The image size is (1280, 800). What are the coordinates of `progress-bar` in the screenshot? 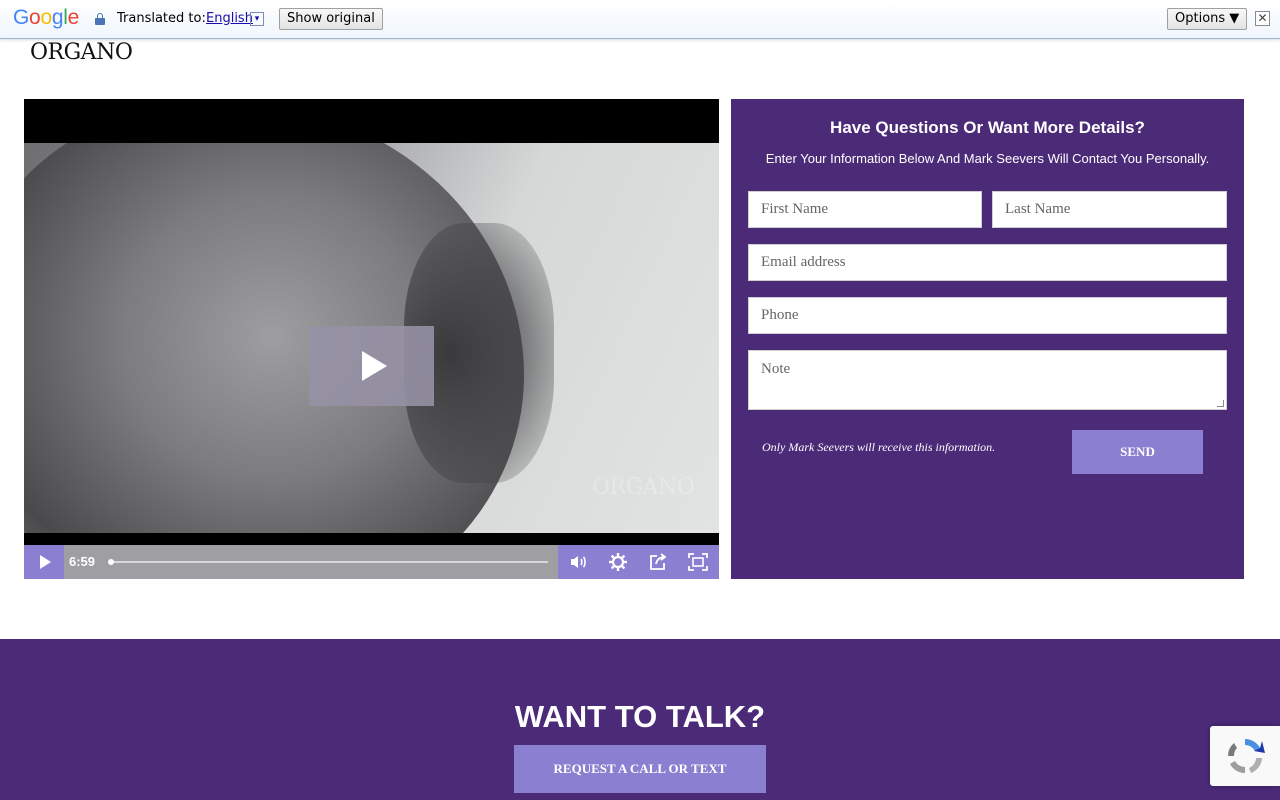 It's located at (328, 562).